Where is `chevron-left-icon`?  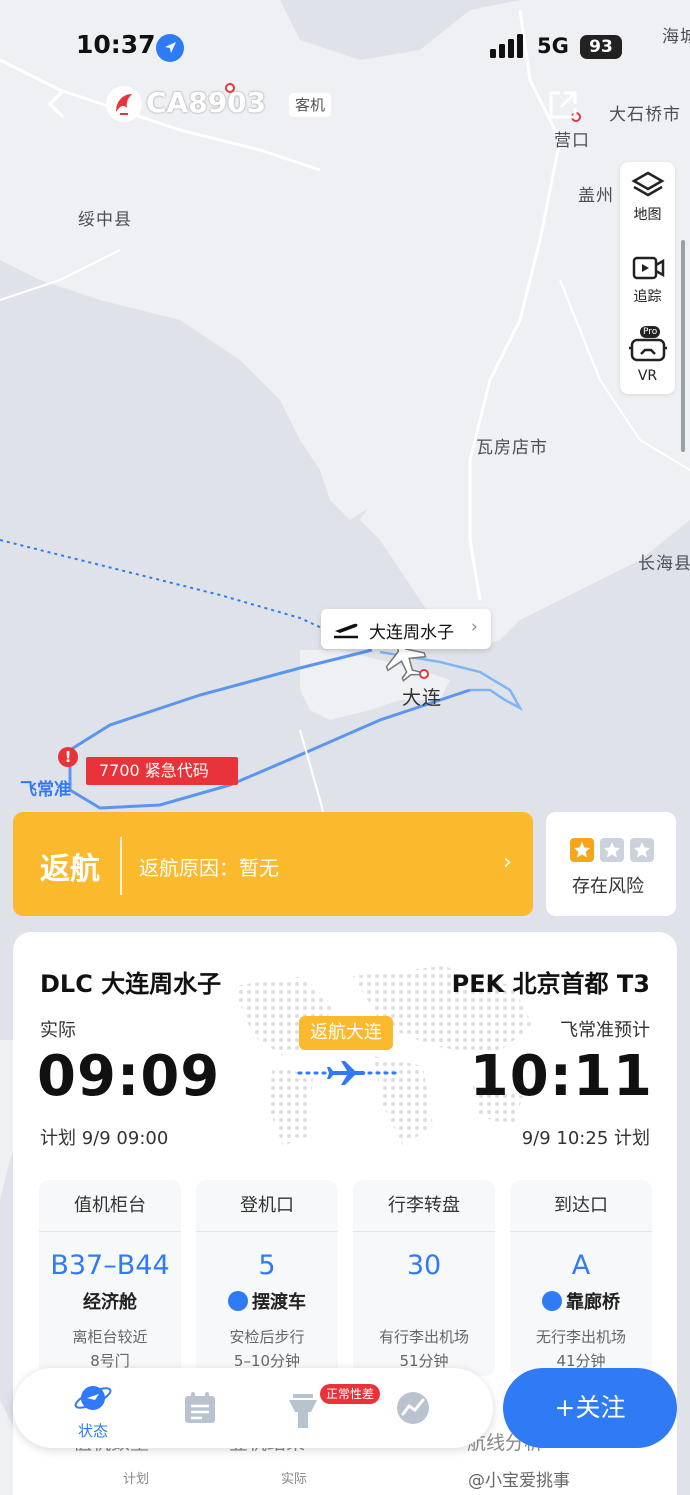
chevron-left-icon is located at coordinates (56, 104).